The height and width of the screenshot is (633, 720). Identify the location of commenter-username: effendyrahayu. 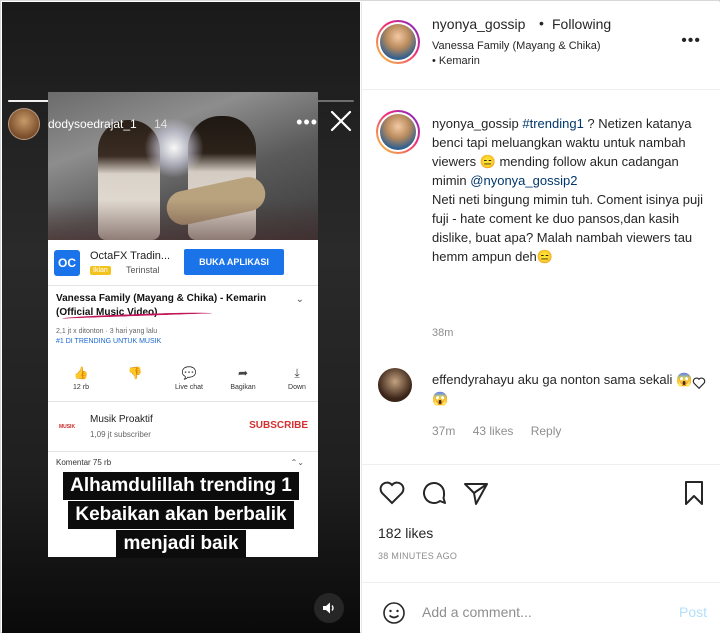
(473, 379).